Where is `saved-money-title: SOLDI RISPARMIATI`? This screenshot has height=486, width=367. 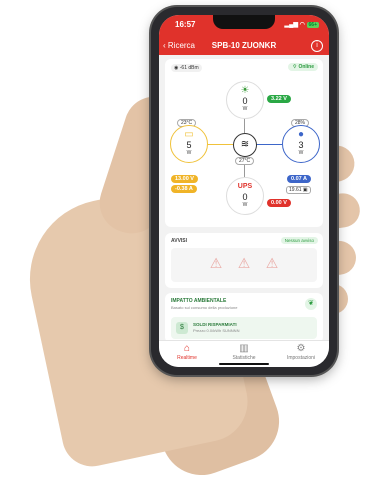
saved-money-title: SOLDI RISPARMIATI is located at coordinates (215, 324).